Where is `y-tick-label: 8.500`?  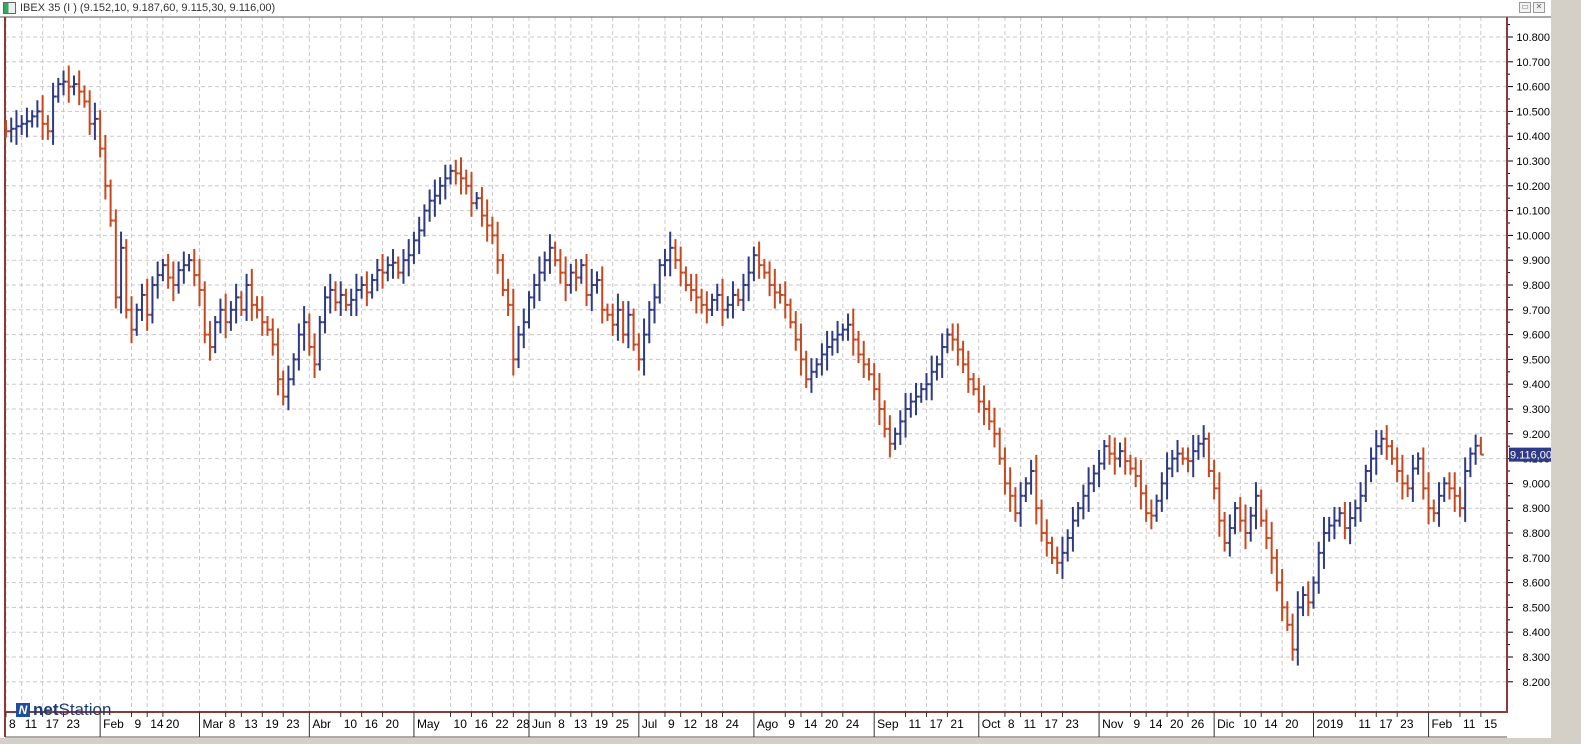 y-tick-label: 8.500 is located at coordinates (1536, 608).